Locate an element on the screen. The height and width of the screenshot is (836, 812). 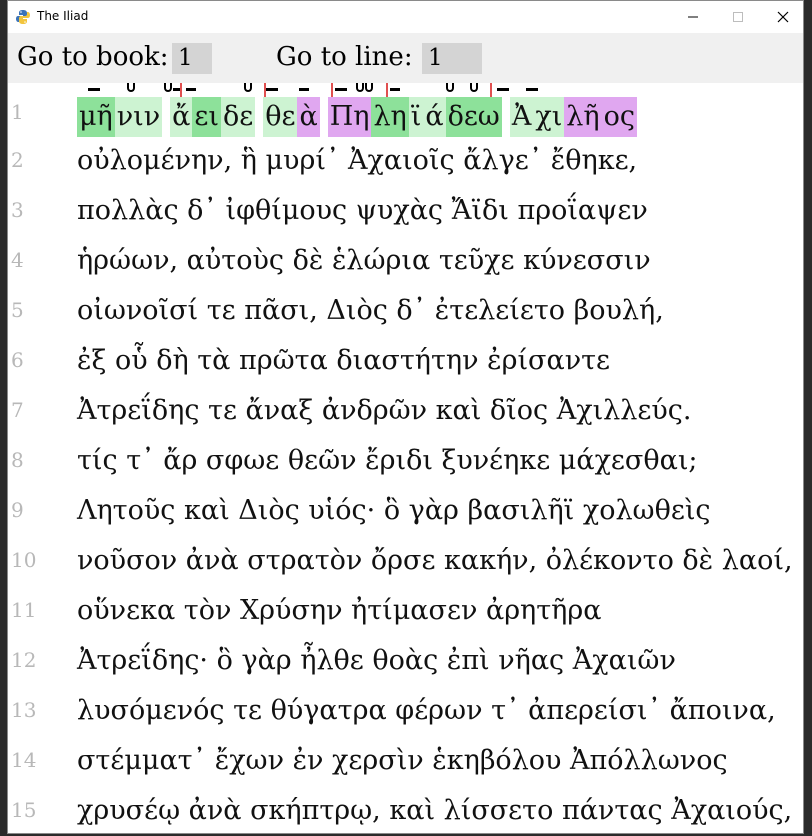
line-number: 11 is located at coordinates (24, 610).